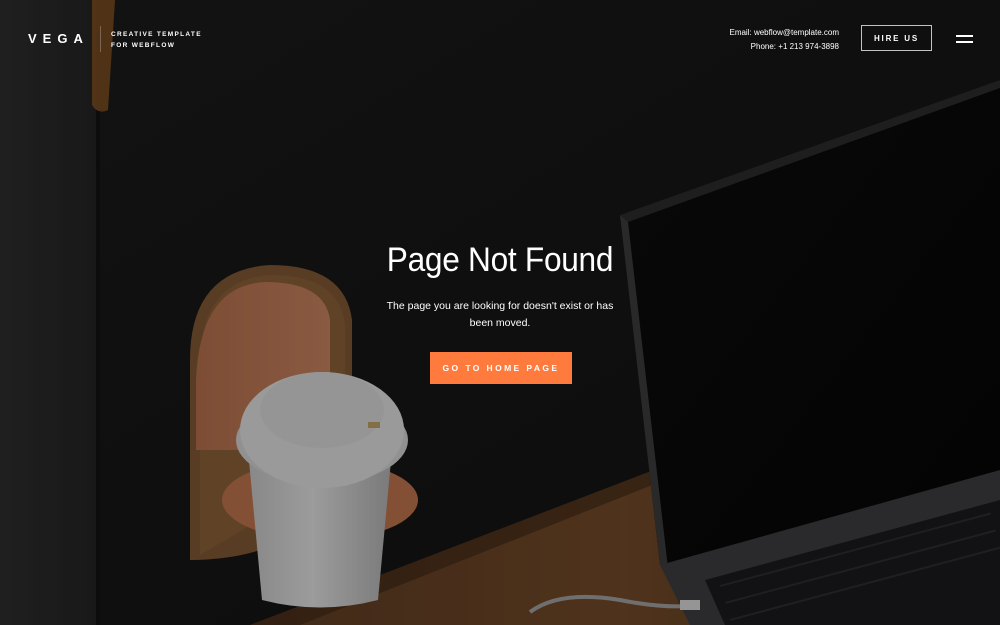 The width and height of the screenshot is (1000, 625). Describe the element at coordinates (100, 39) in the screenshot. I see `logo-divider` at that location.